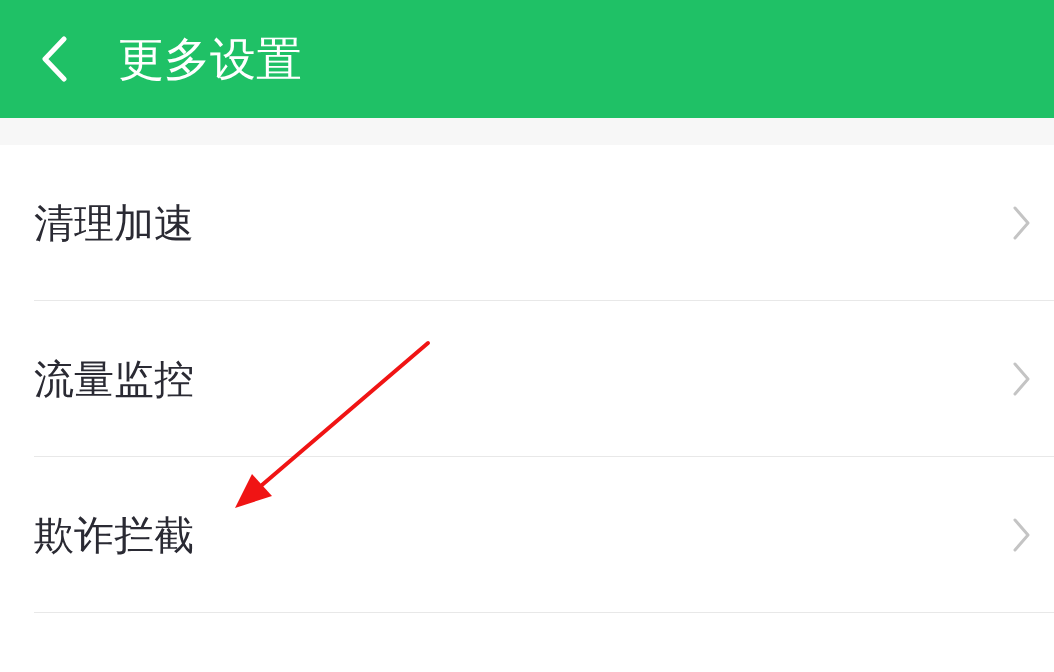  Describe the element at coordinates (114, 222) in the screenshot. I see `item-label: 清理加速` at that location.